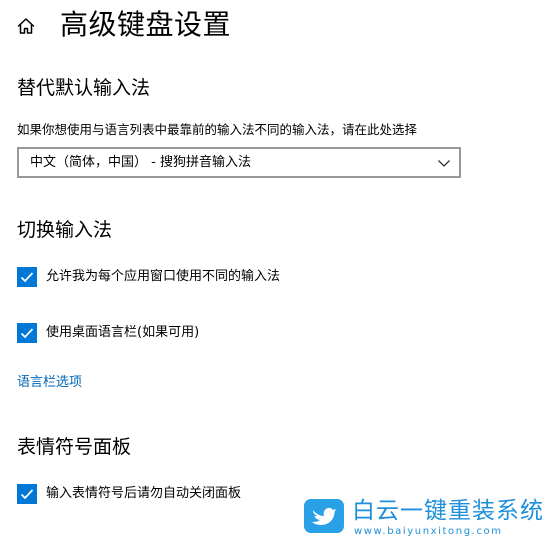 The width and height of the screenshot is (558, 545). What do you see at coordinates (84, 88) in the screenshot?
I see `override-section-heading: 替代默认输入法` at bounding box center [84, 88].